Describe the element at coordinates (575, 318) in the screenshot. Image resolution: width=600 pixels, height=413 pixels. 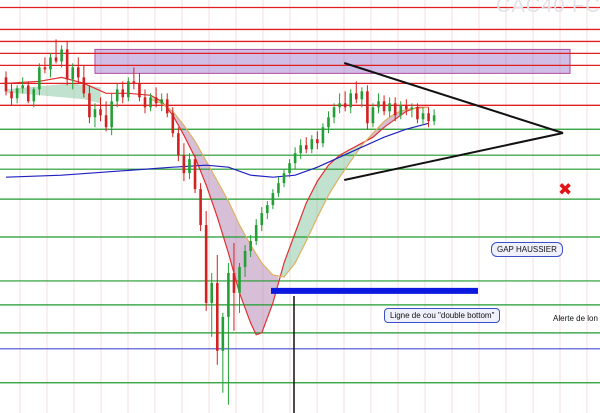
I see `alert-label: Alerte de lon` at that location.